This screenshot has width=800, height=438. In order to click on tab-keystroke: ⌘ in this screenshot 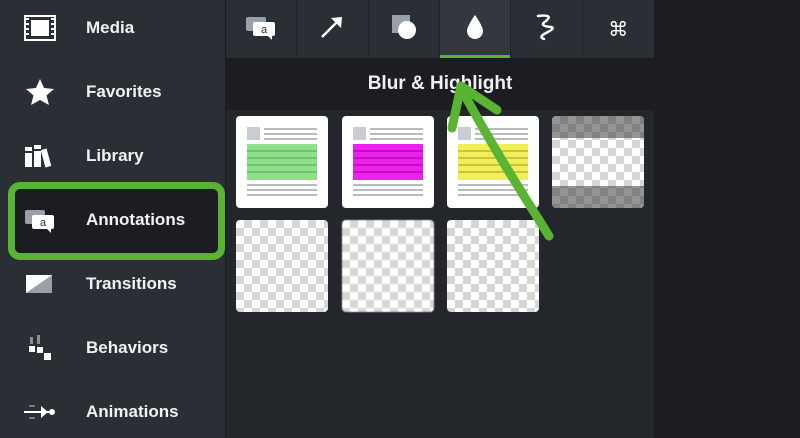, I will do `click(618, 29)`.